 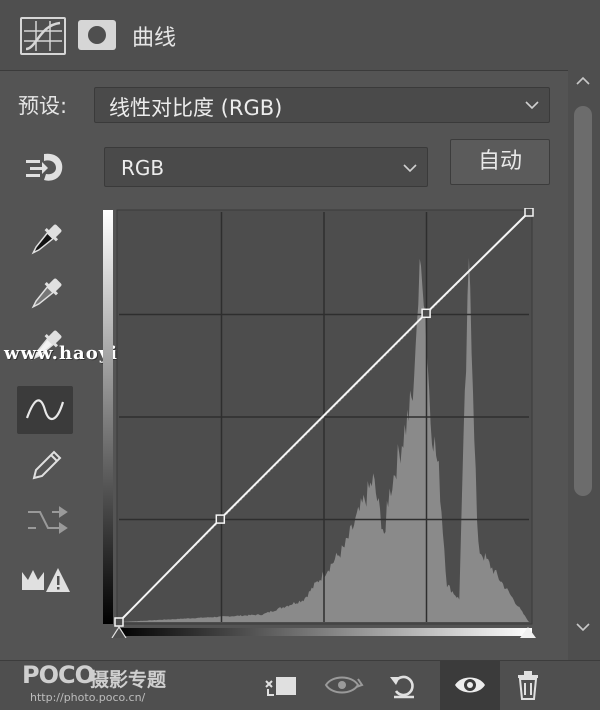 I want to click on clip-to-layer-icon, so click(x=280, y=685).